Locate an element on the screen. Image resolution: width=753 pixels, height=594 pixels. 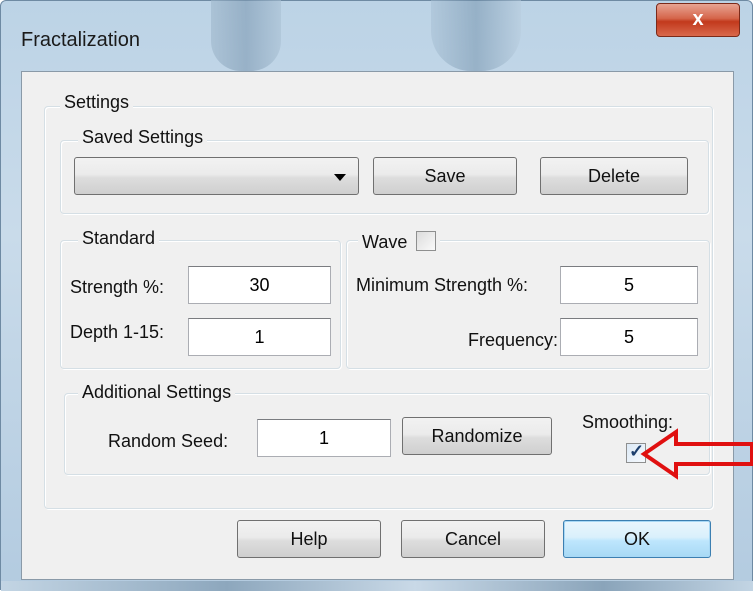
depth-input: 1 is located at coordinates (259, 337).